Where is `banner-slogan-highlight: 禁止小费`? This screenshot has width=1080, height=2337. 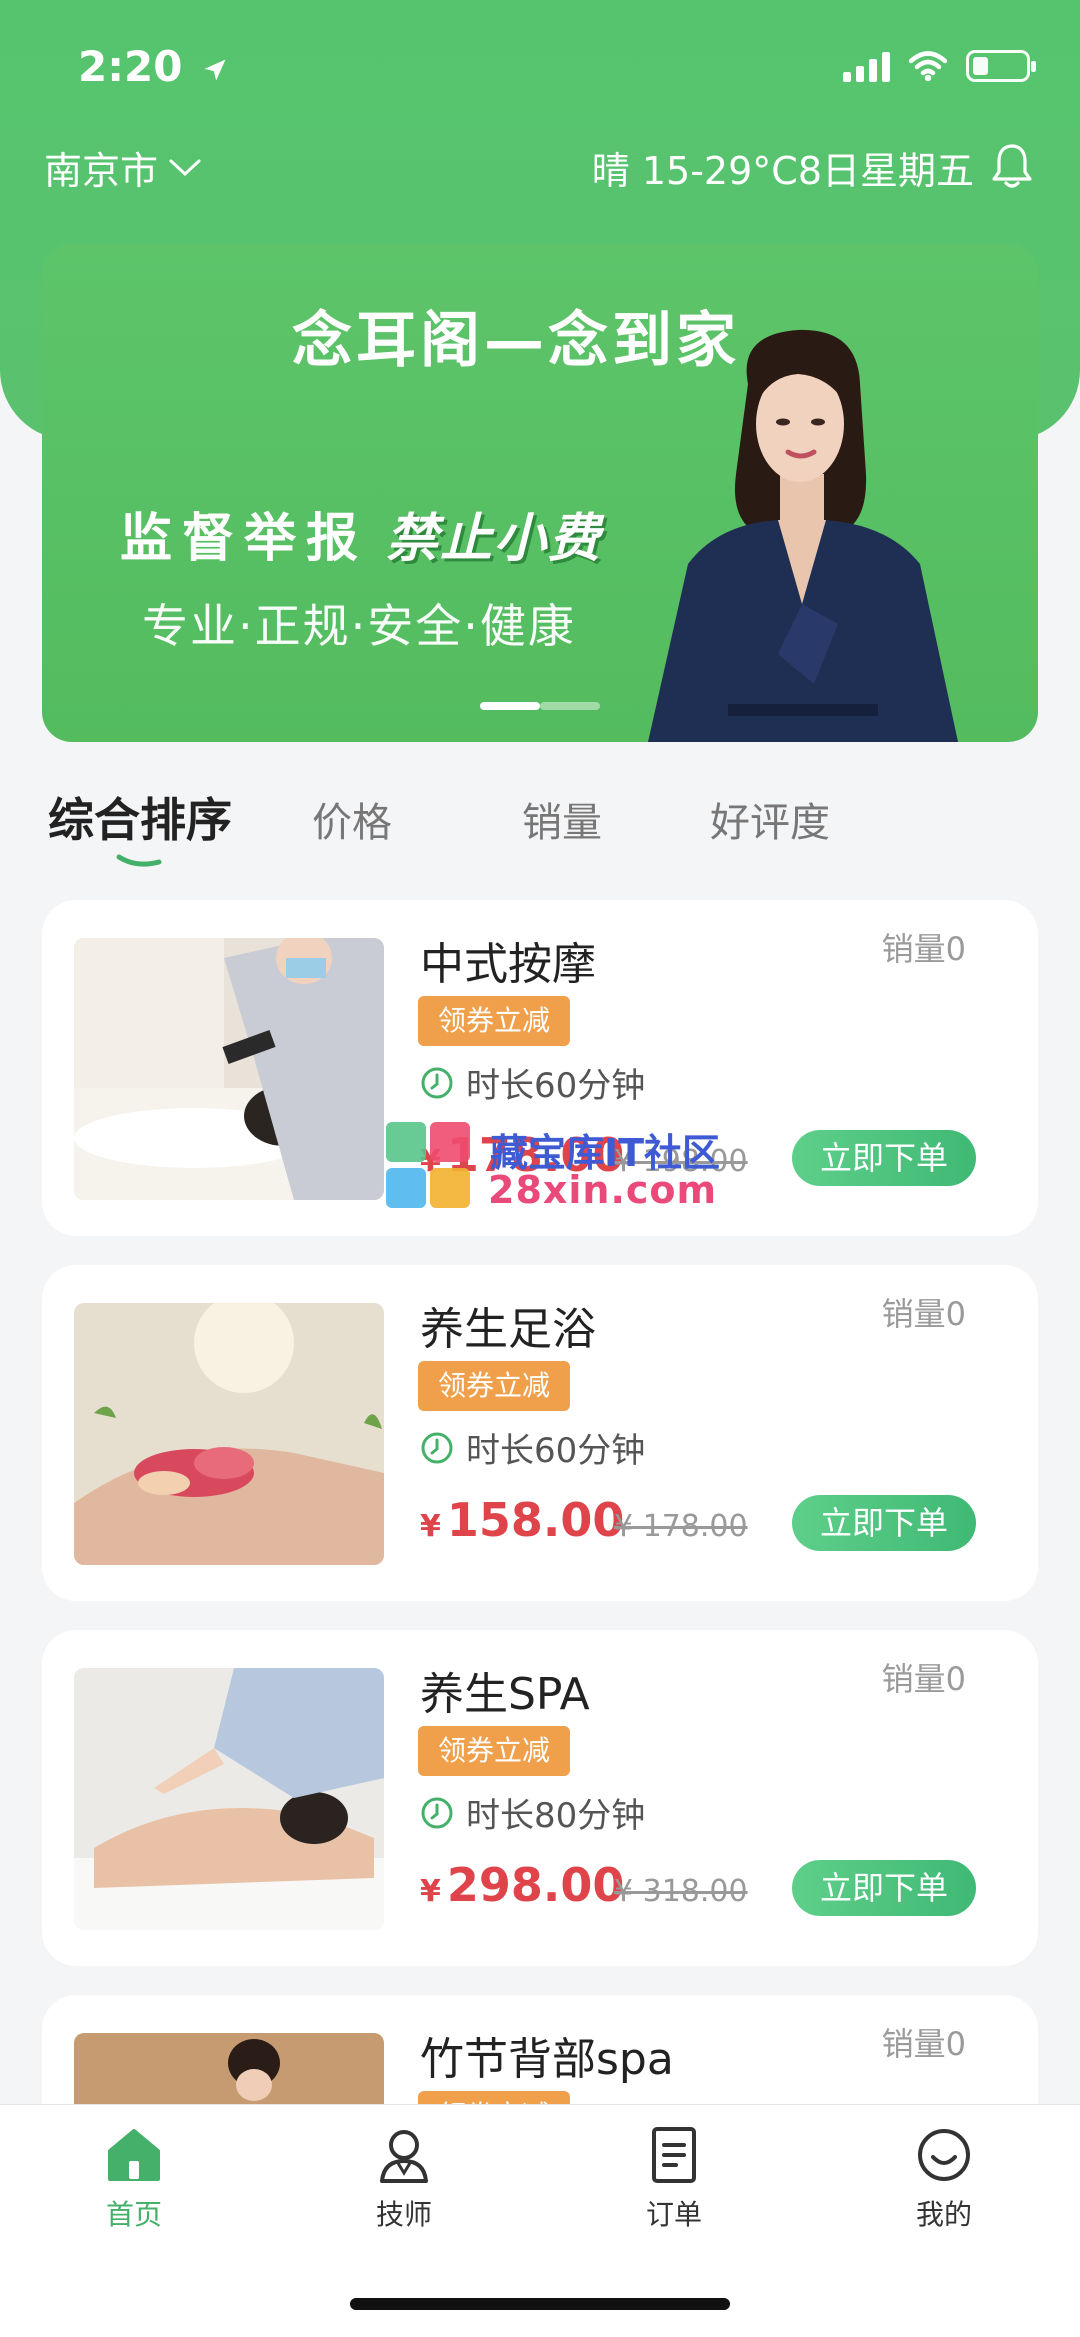 banner-slogan-highlight: 禁止小费 is located at coordinates (494, 539).